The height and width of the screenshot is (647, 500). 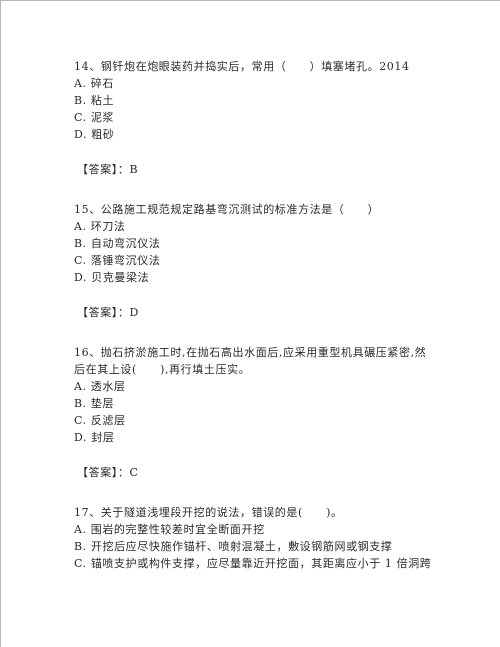 What do you see at coordinates (100, 420) in the screenshot?
I see `option-c: C. 反滤层` at bounding box center [100, 420].